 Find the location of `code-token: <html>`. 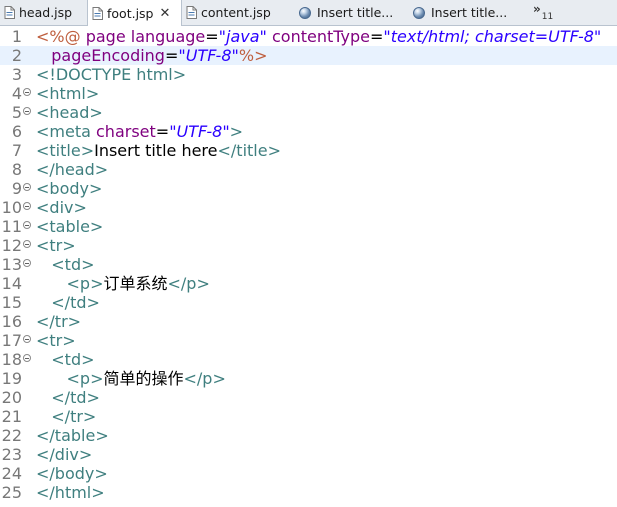

code-token: <html> is located at coordinates (68, 93).